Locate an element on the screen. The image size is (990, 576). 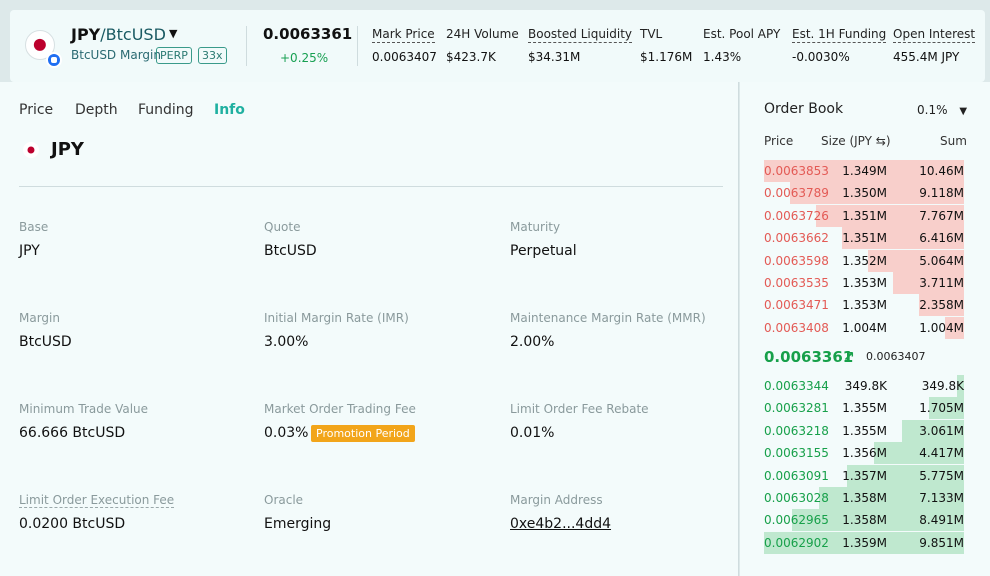
bid-row: 0.0062902 1.359M 9.851M is located at coordinates (864, 542).